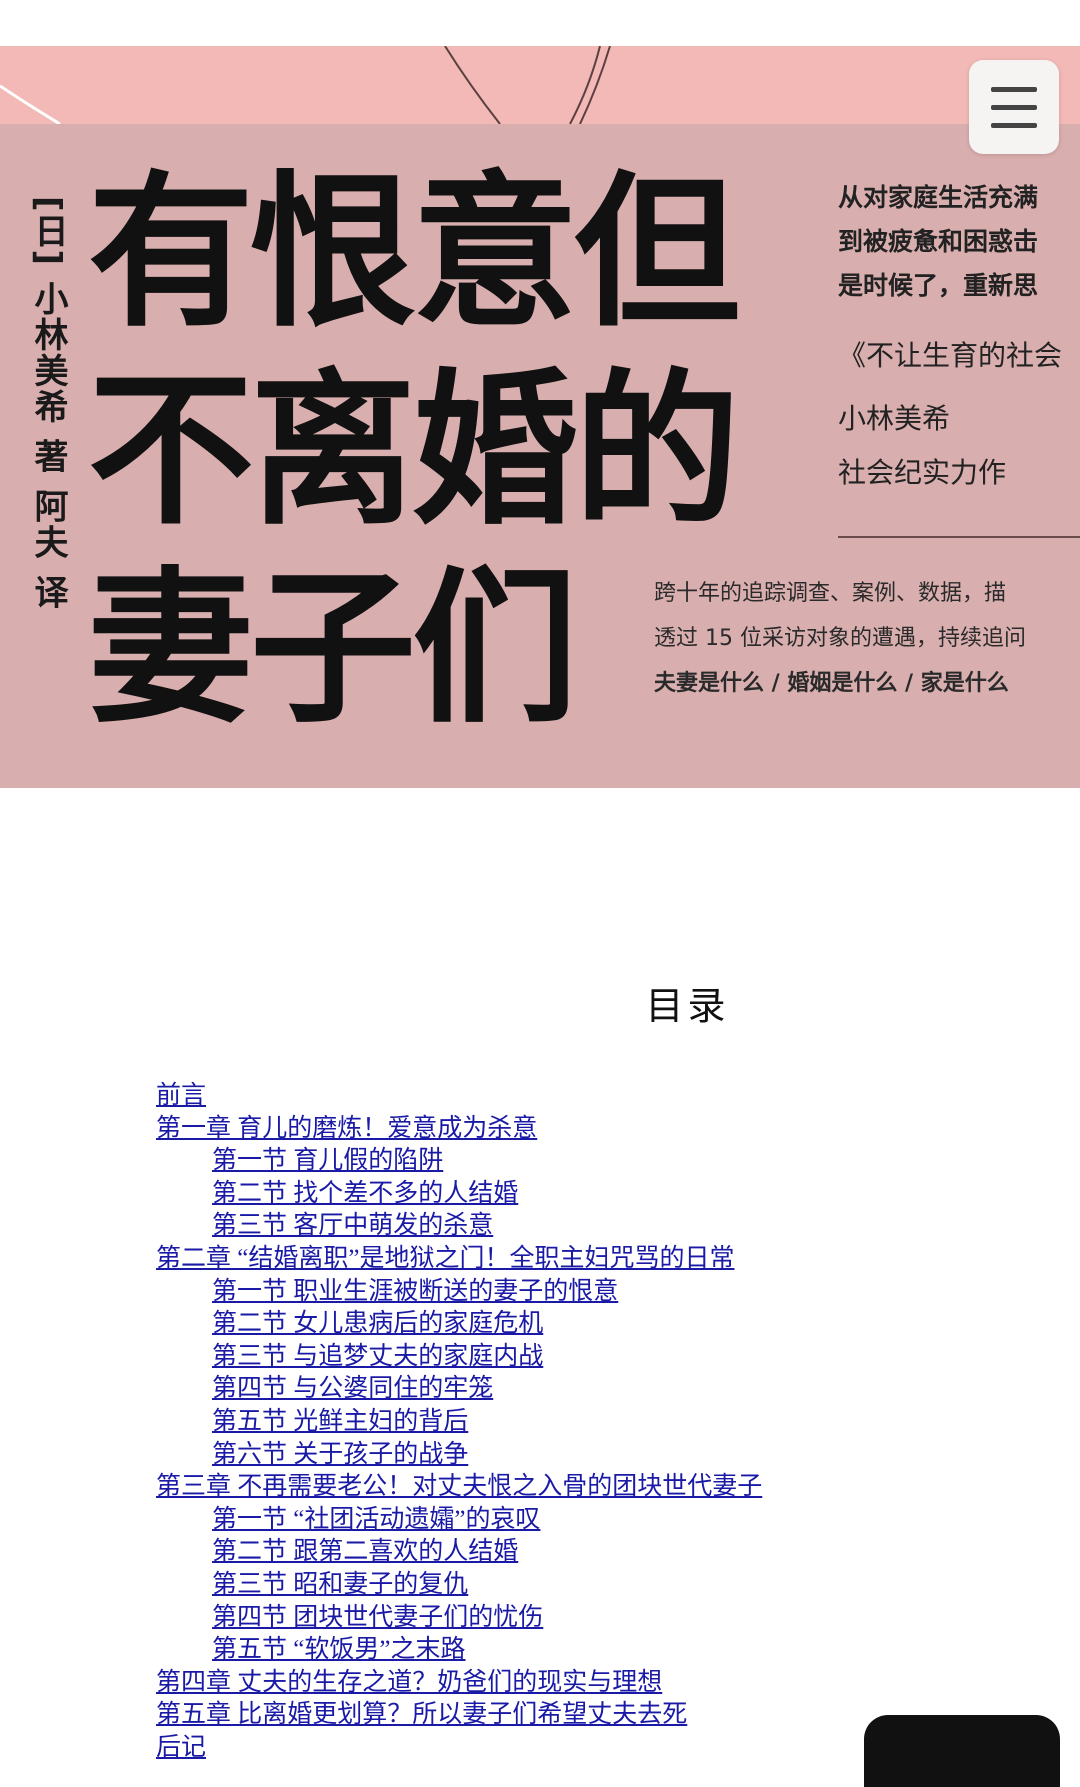  I want to click on cover-top-band, so click(540, 85).